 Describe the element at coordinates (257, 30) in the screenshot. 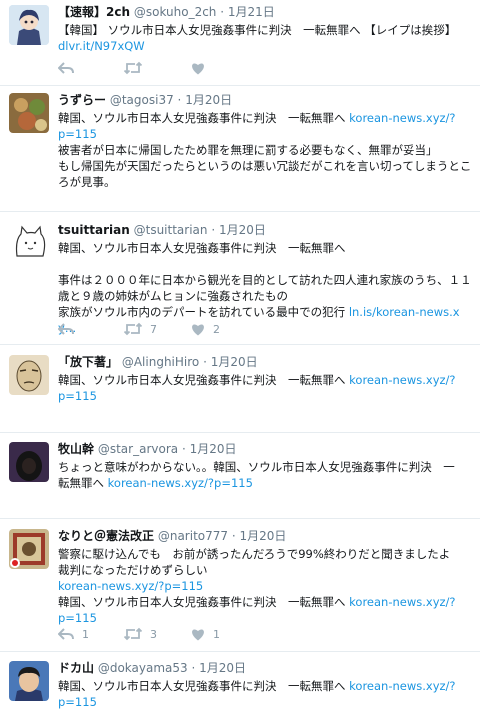

I see `tweet-text-line: 【韓国】 ソウル市日本人女児強姦事件に判決 一転無罪へ 【レイプは挨拶】` at that location.